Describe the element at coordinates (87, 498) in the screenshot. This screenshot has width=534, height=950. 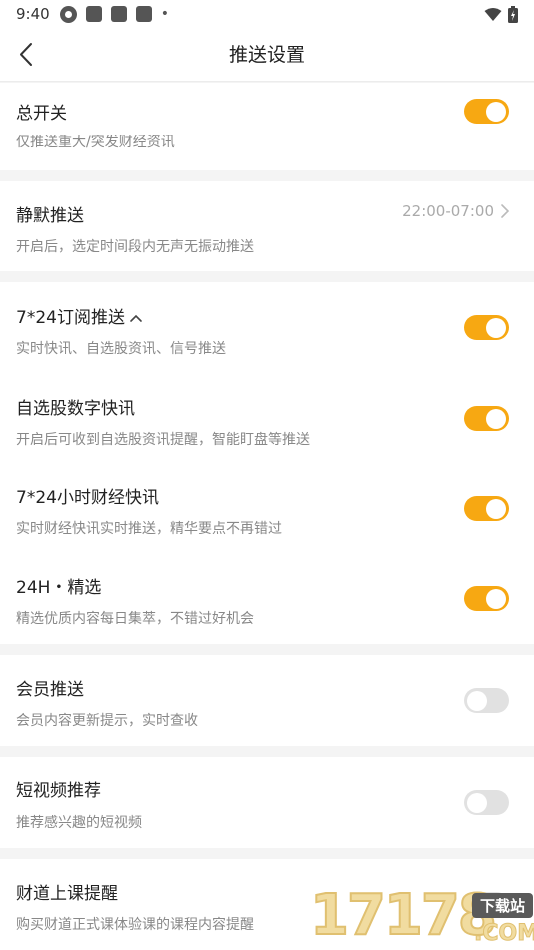
I see `setting-title: 7*24小时财经快讯` at that location.